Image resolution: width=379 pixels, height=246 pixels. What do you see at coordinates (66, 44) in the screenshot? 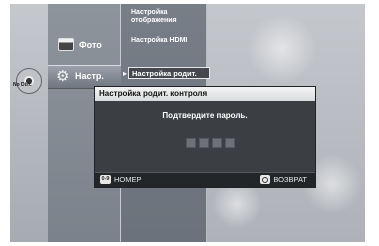
I see `photo-icon` at bounding box center [66, 44].